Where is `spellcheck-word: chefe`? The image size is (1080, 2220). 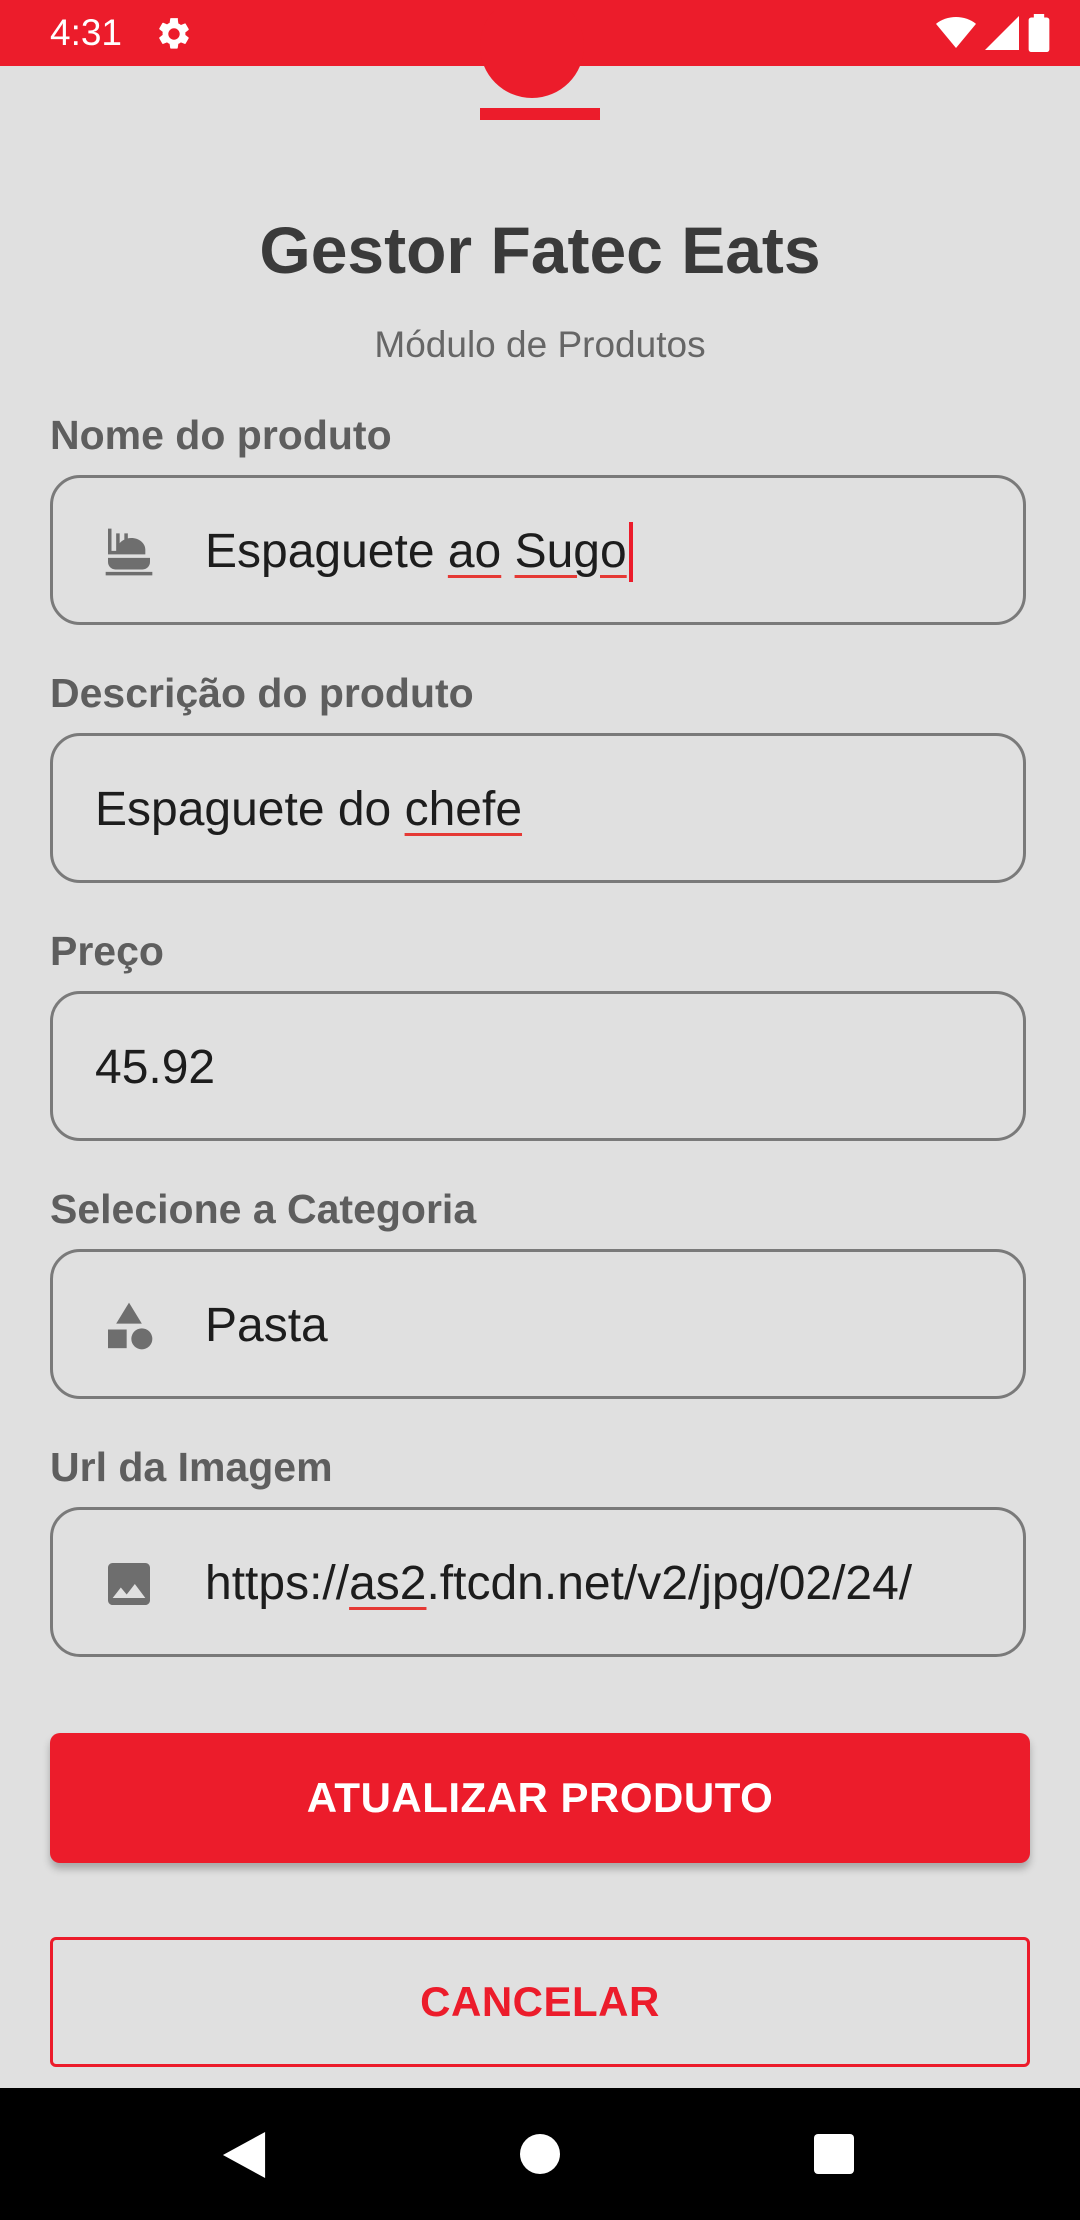 spellcheck-word: chefe is located at coordinates (463, 809).